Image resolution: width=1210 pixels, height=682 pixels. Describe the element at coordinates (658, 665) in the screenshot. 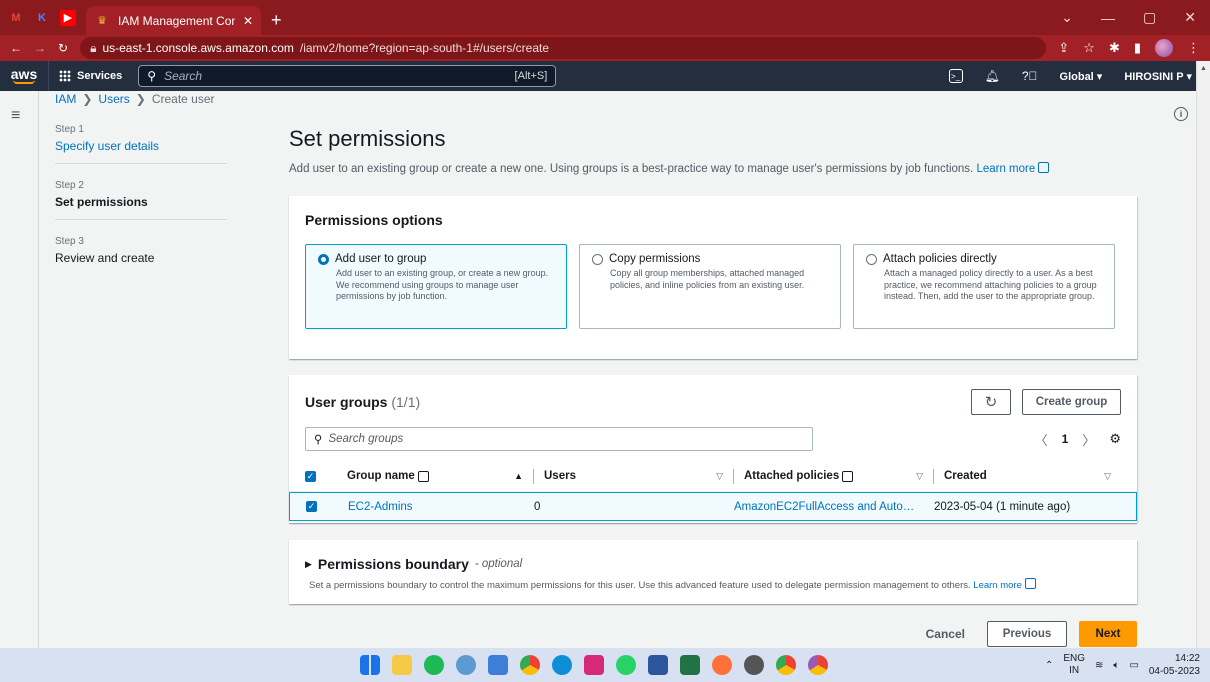

I see `word-icon` at that location.